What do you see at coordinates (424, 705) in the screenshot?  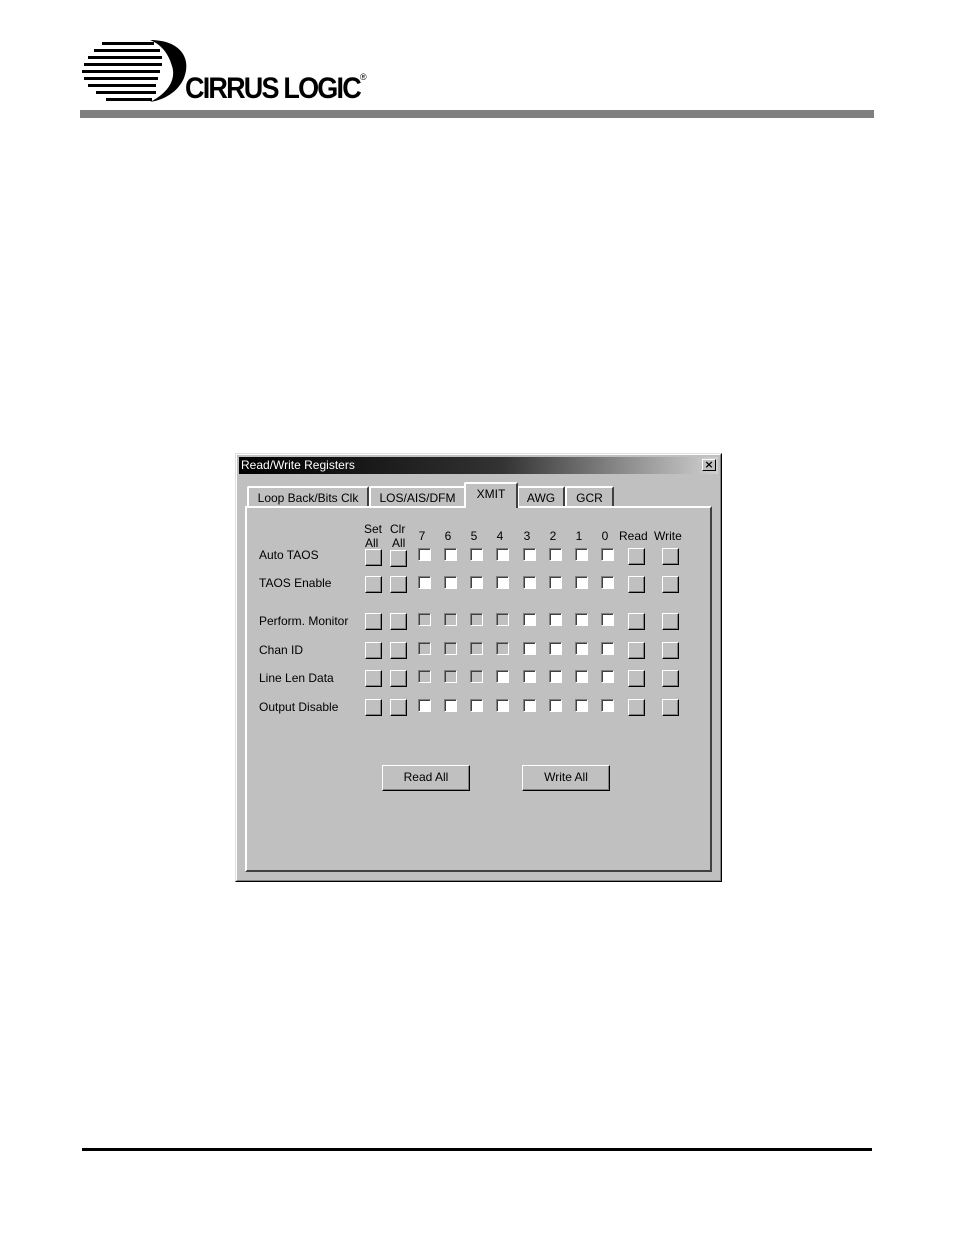 I see `output-disable-bit-7-checkbox` at bounding box center [424, 705].